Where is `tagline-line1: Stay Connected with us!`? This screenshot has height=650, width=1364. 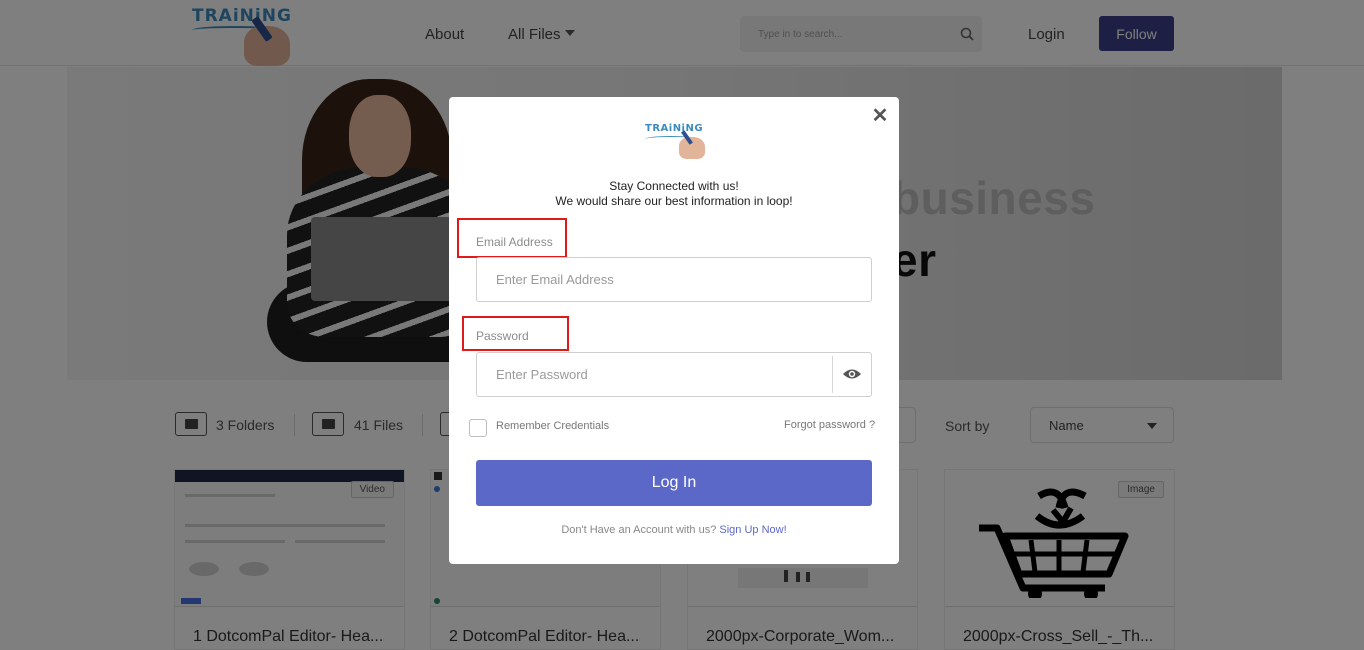
tagline-line1: Stay Connected with us! is located at coordinates (674, 186).